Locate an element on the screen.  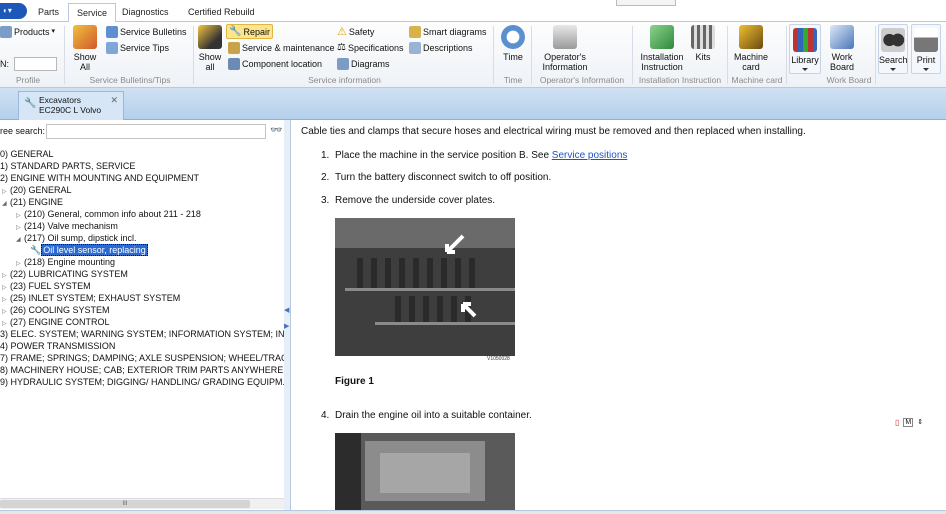
tree-item-label: (217) Oil sump, dipstick incl. is located at coordinates (80, 238).